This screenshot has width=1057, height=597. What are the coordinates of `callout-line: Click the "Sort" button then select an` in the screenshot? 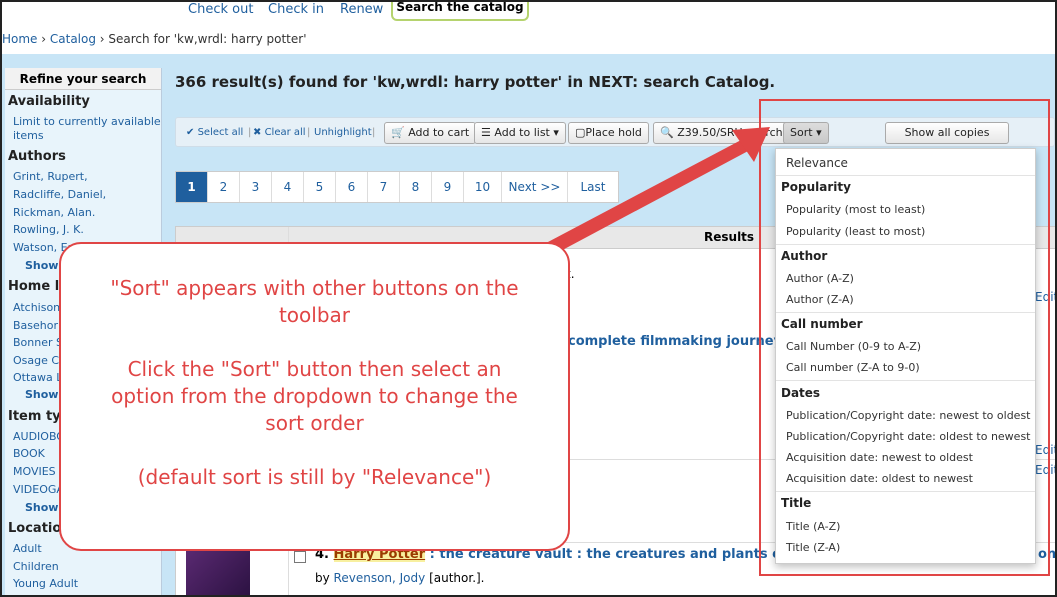 It's located at (314, 369).